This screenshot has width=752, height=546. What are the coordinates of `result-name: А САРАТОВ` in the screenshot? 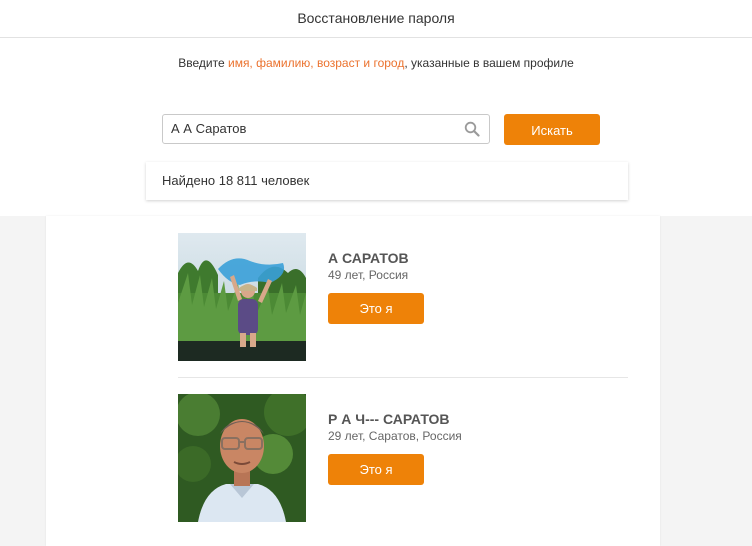 It's located at (368, 258).